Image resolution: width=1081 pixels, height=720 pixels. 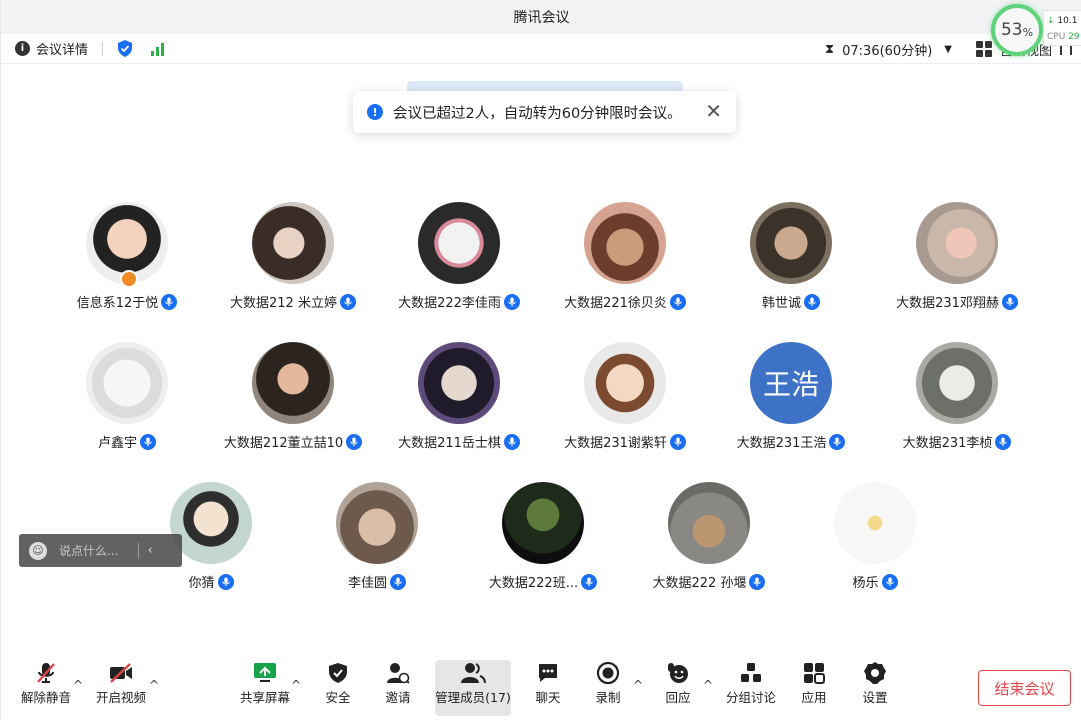 I want to click on breakout-rooms-icon, so click(x=751, y=672).